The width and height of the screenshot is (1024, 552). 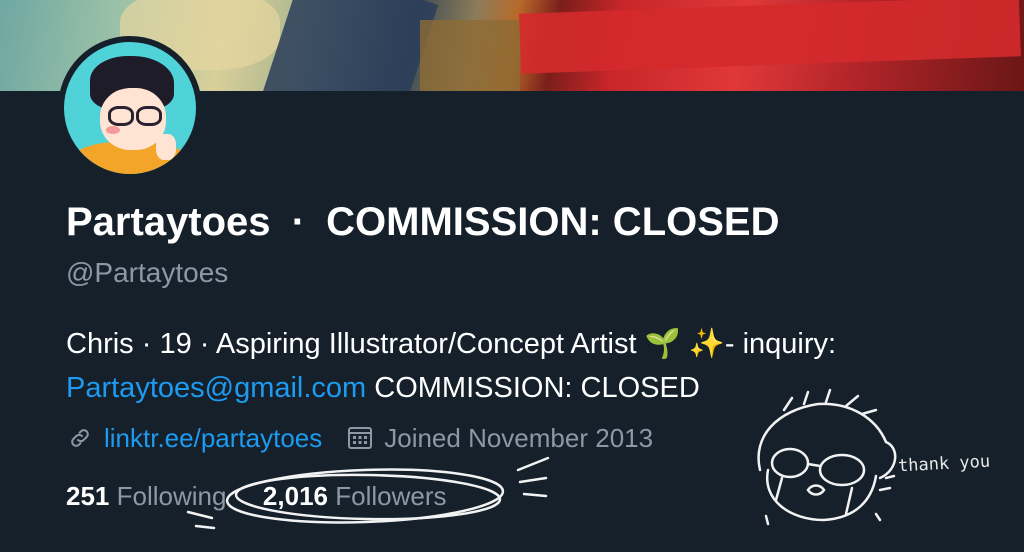 I want to click on bio-email-link: Partaytoes@gmail.com, so click(x=216, y=388).